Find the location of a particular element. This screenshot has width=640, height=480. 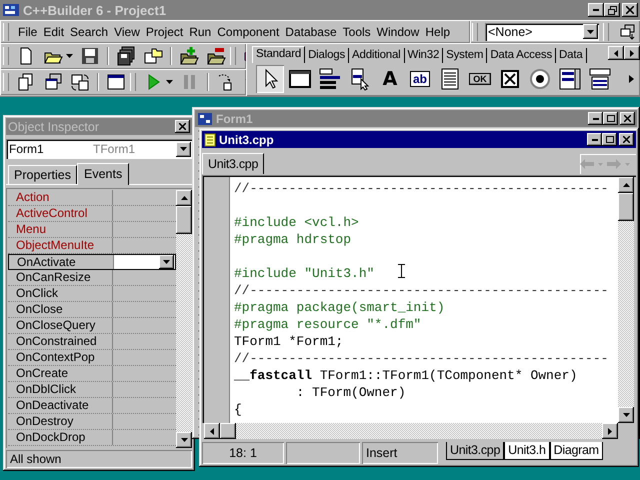

left-arrow-icon is located at coordinates (212, 431).